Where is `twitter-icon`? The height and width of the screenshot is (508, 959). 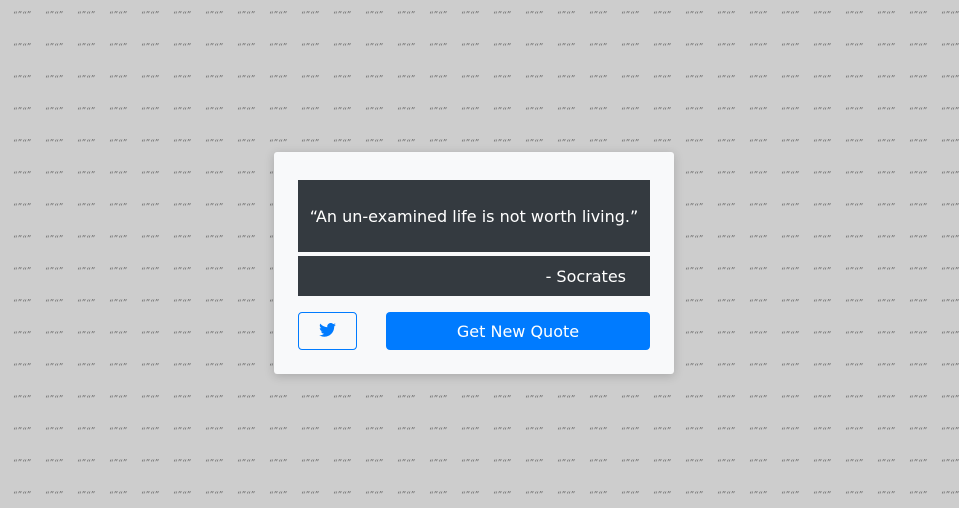 twitter-icon is located at coordinates (327, 331).